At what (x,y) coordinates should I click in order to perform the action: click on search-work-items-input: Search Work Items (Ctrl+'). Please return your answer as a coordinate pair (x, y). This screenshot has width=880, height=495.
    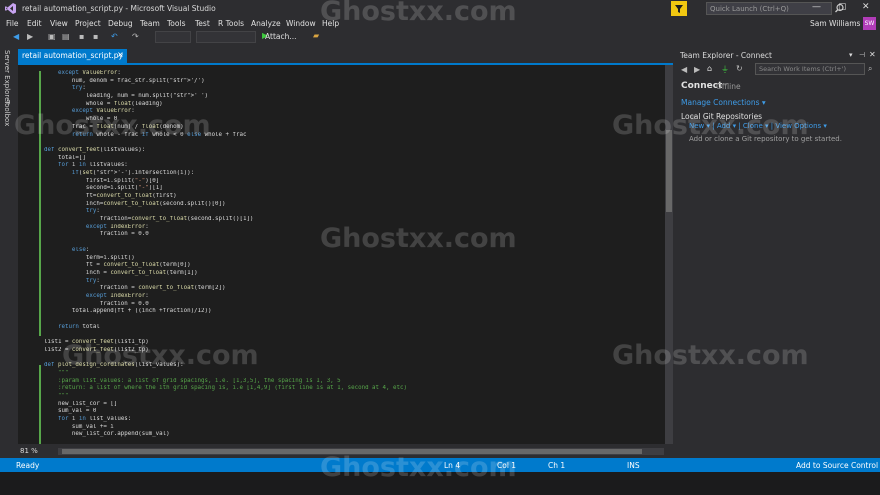
    Looking at the image, I should click on (810, 69).